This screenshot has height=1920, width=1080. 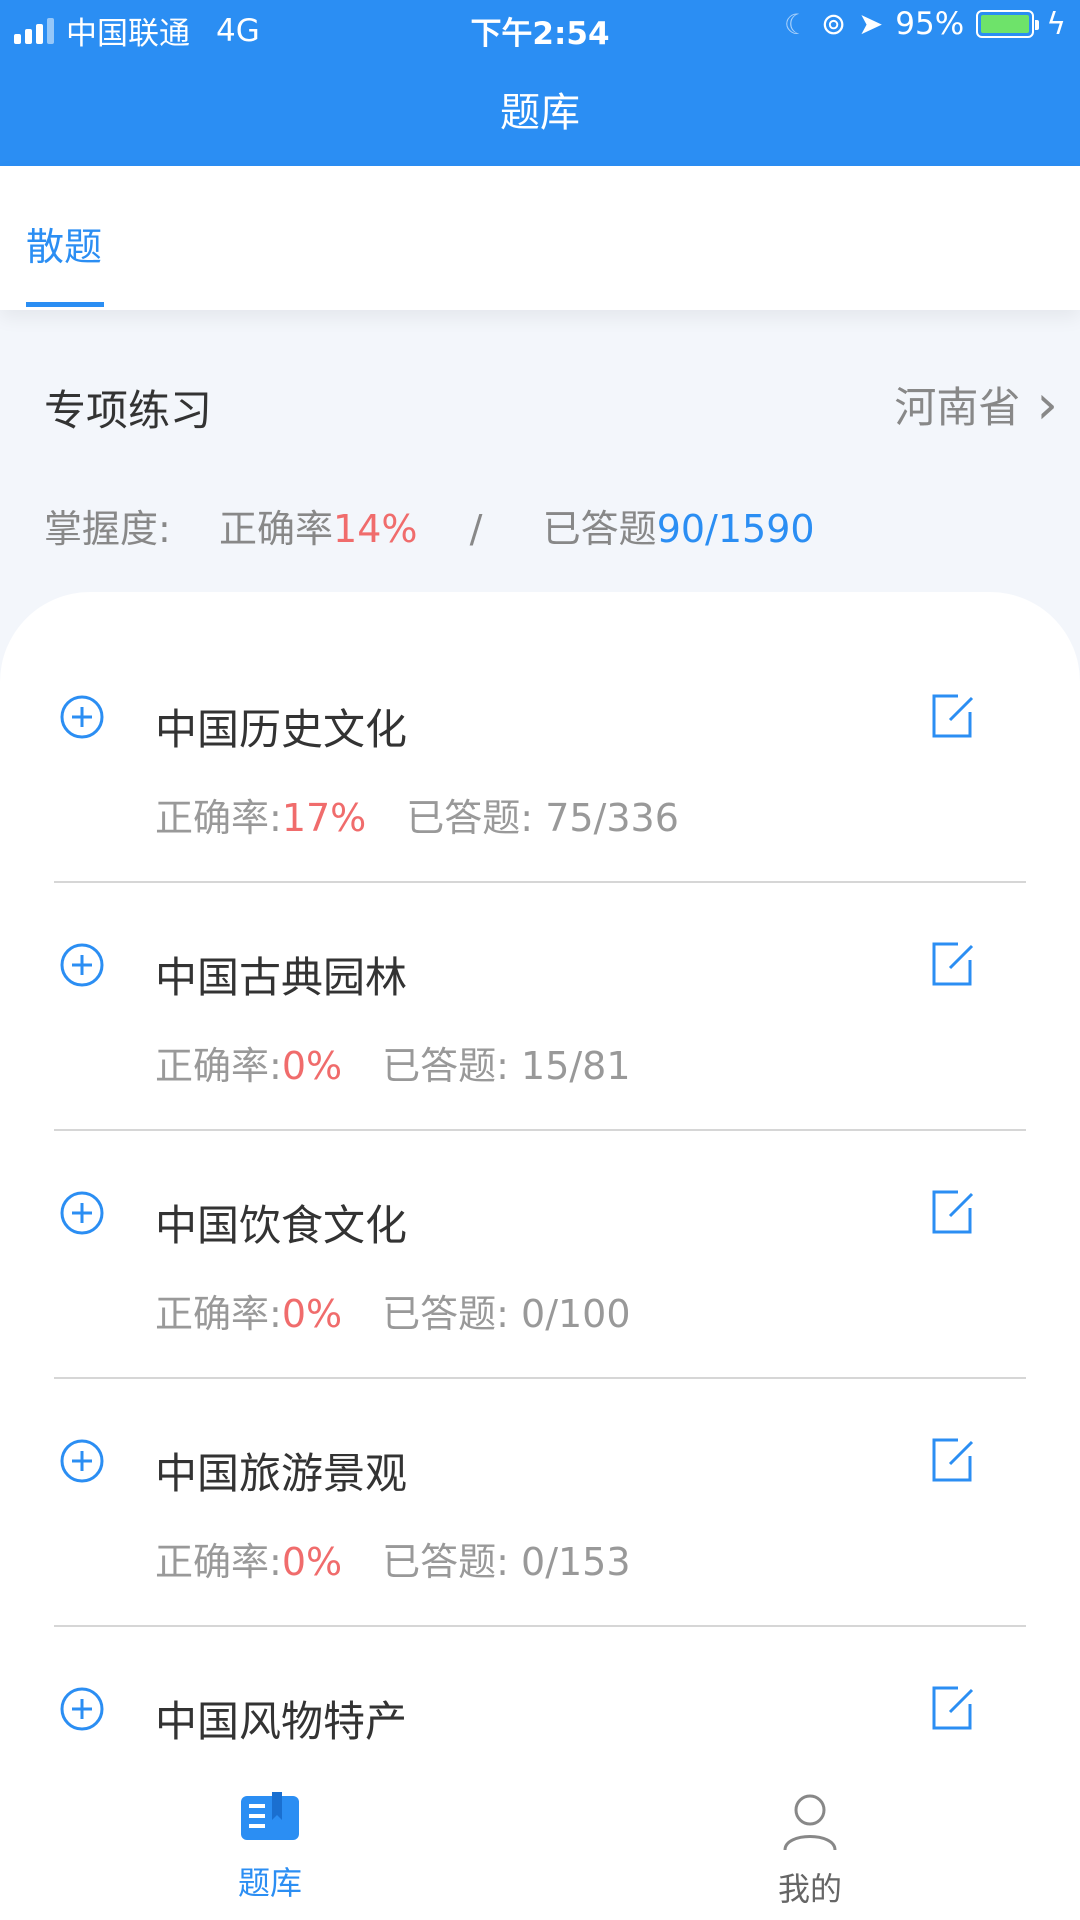 I want to click on item-stats: 正确率:17% 已答题: 75/336, so click(x=417, y=814).